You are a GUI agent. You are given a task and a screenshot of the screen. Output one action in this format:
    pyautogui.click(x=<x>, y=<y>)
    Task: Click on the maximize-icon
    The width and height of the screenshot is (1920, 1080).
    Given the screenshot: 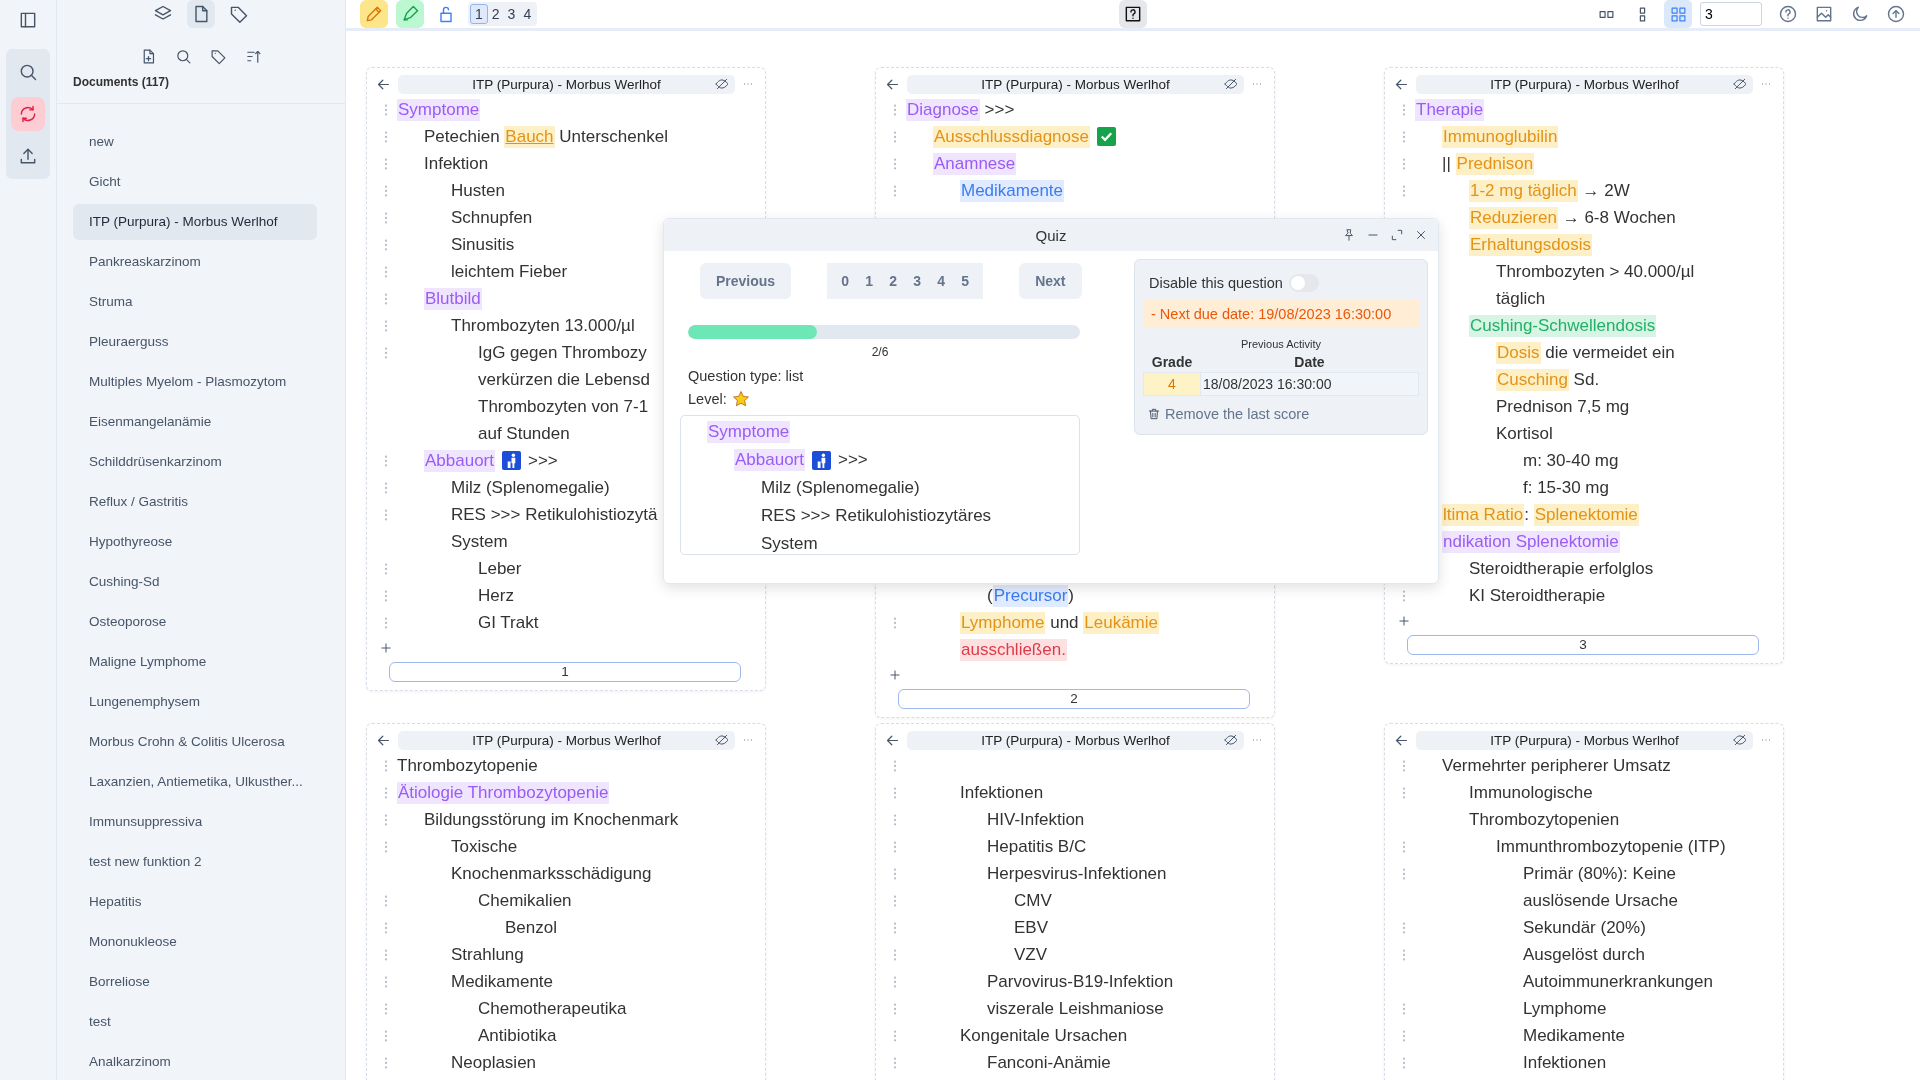 What is the action you would take?
    pyautogui.click(x=1397, y=235)
    